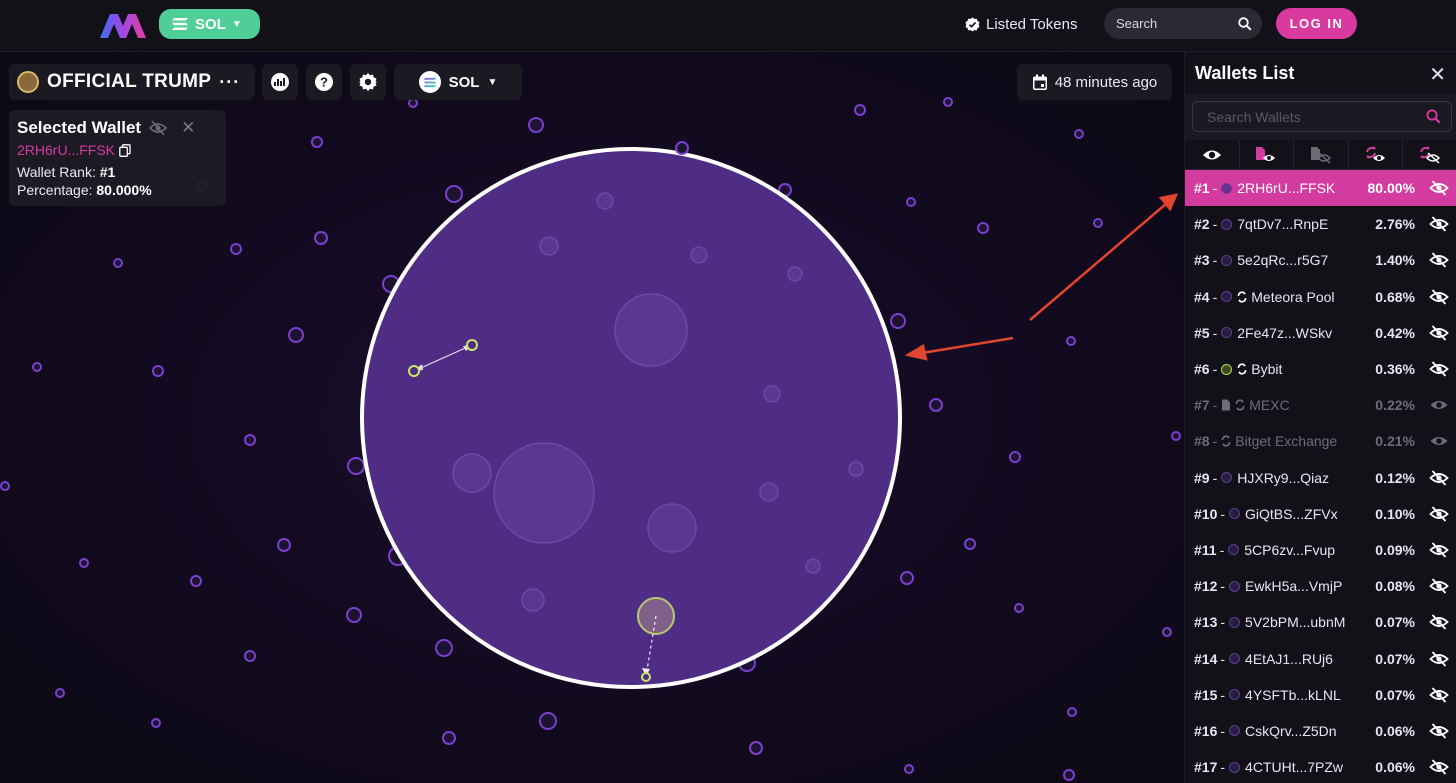  I want to click on wallet-row: #14- 4EtAJ1...RUj6 0.07%, so click(1320, 658).